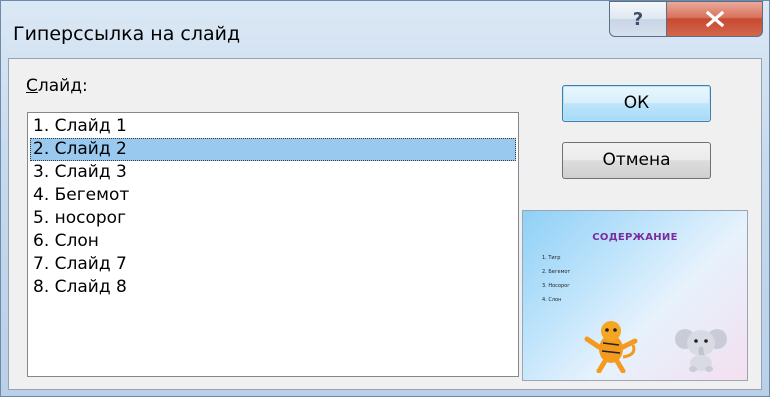 The width and height of the screenshot is (770, 397). What do you see at coordinates (551, 258) in the screenshot?
I see `preview-list-item: 1. Тигр` at bounding box center [551, 258].